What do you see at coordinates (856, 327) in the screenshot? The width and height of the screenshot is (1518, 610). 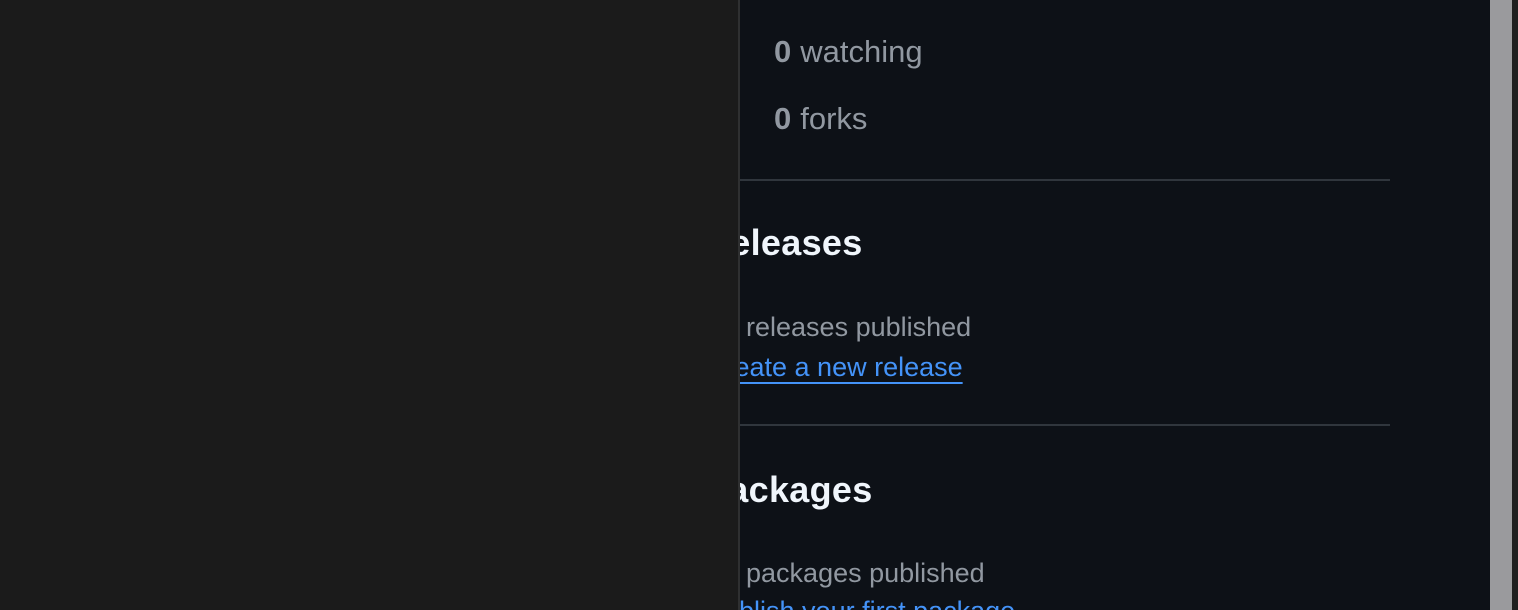 I see `releases-empty-state: No releases published` at bounding box center [856, 327].